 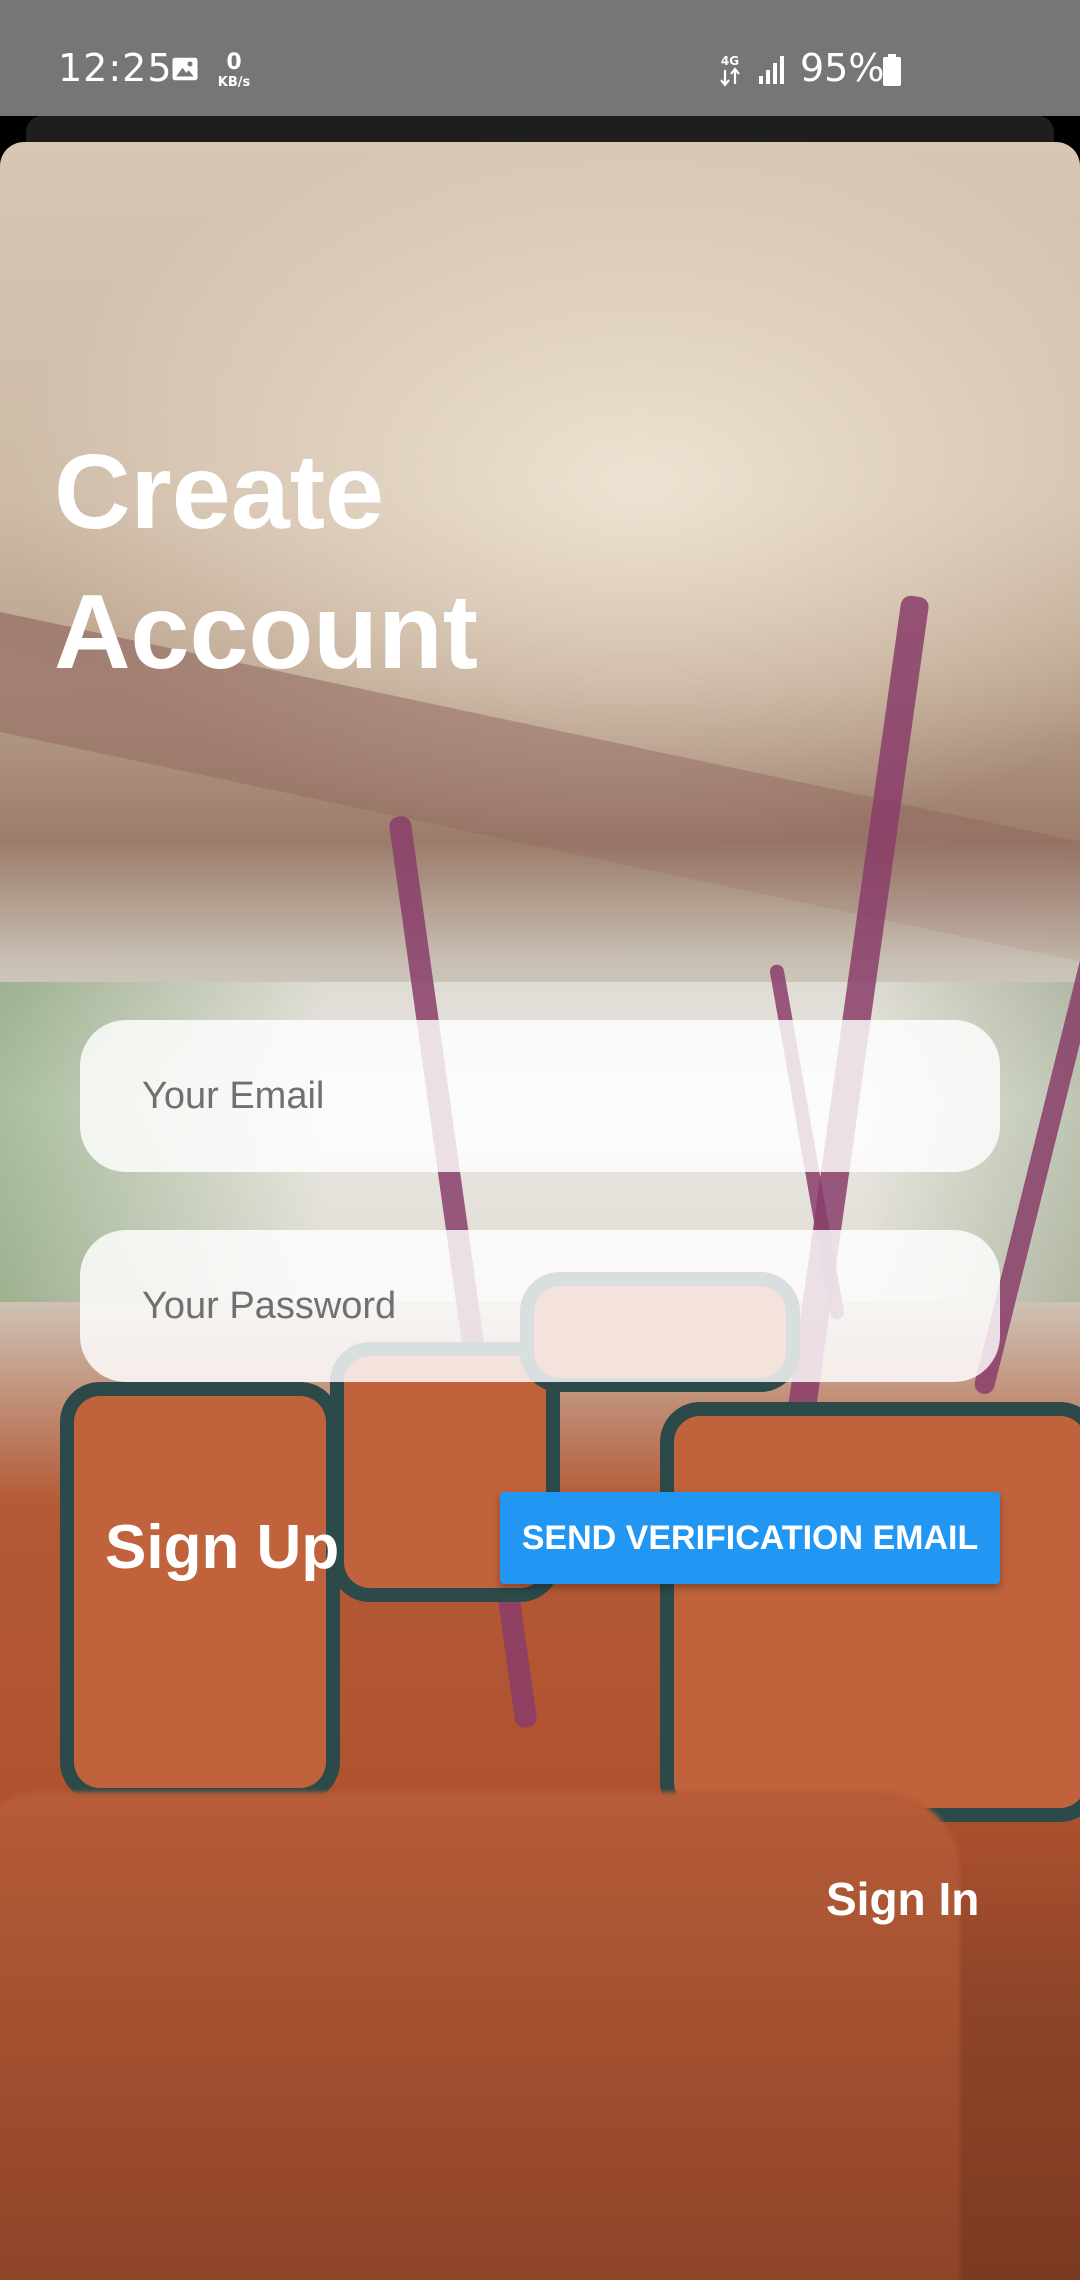 I want to click on battery-percent: 95%, so click(x=842, y=68).